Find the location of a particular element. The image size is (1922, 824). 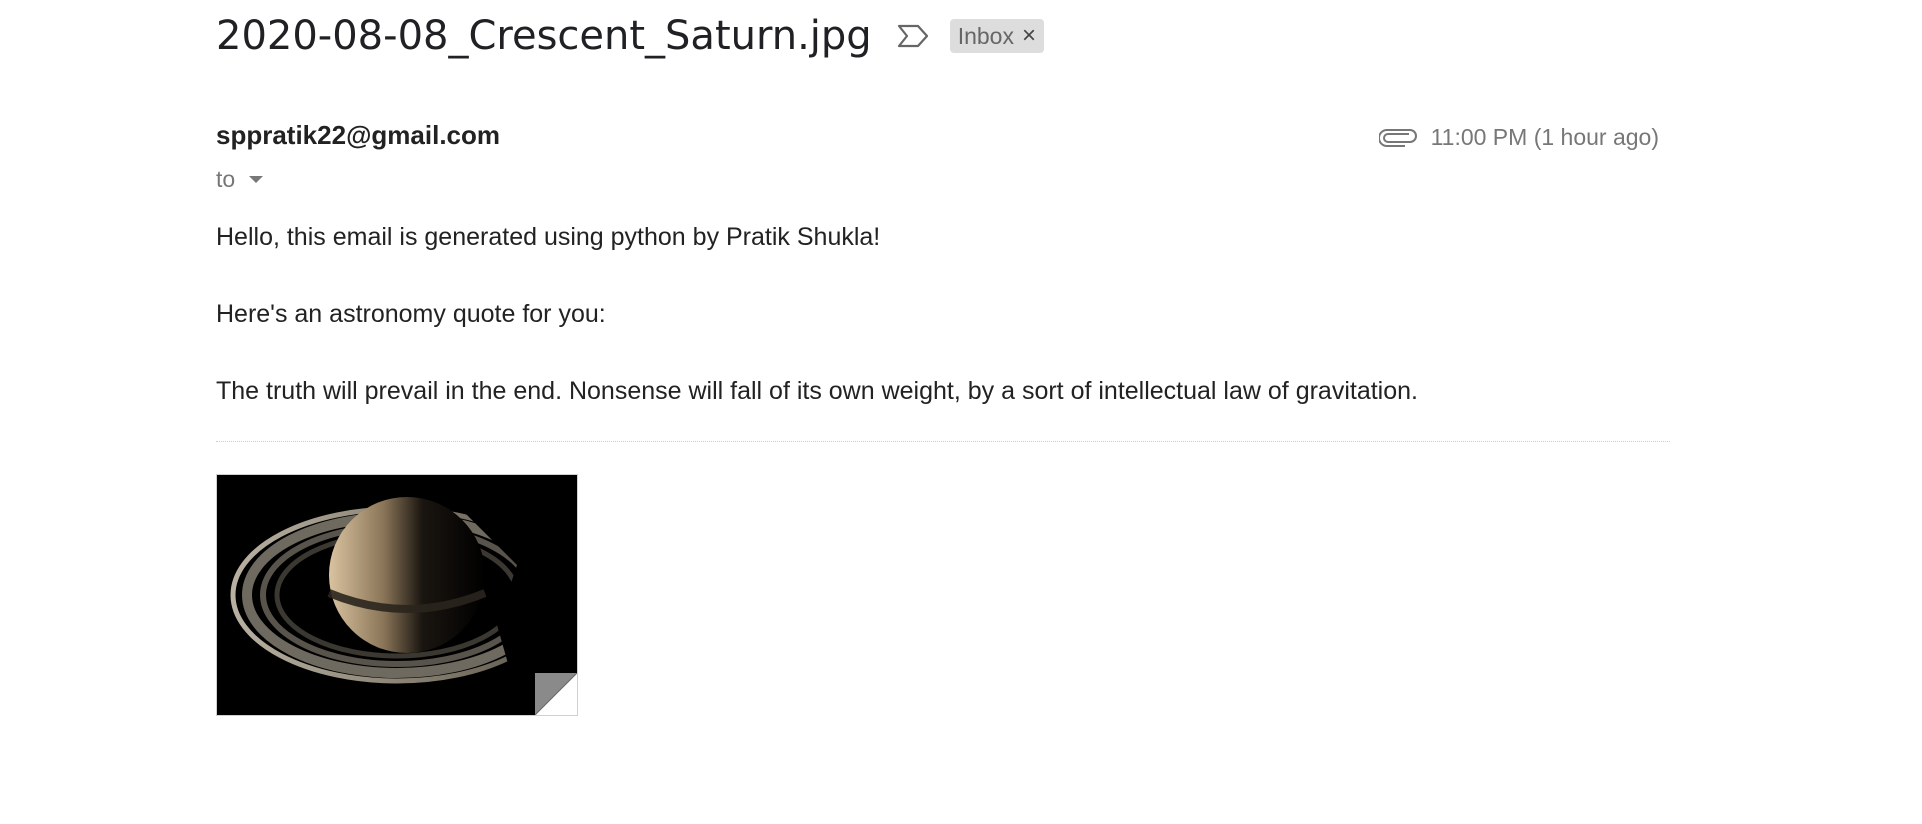

attachment-divider is located at coordinates (943, 441).